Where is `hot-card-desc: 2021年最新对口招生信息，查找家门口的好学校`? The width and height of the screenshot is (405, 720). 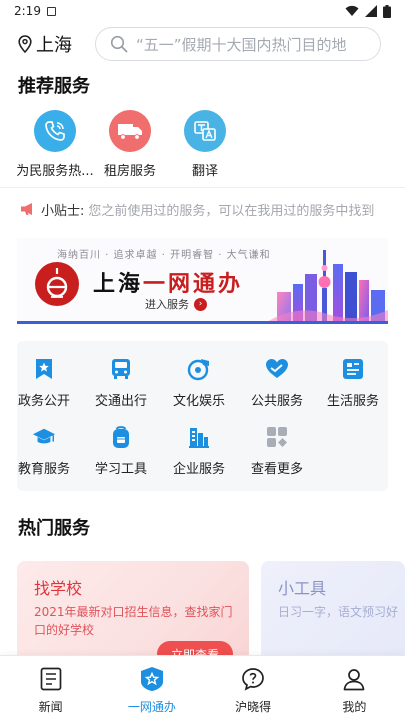
hot-card-desc: 2021年最新对口招生信息，查找家门口的好学校 is located at coordinates (133, 621).